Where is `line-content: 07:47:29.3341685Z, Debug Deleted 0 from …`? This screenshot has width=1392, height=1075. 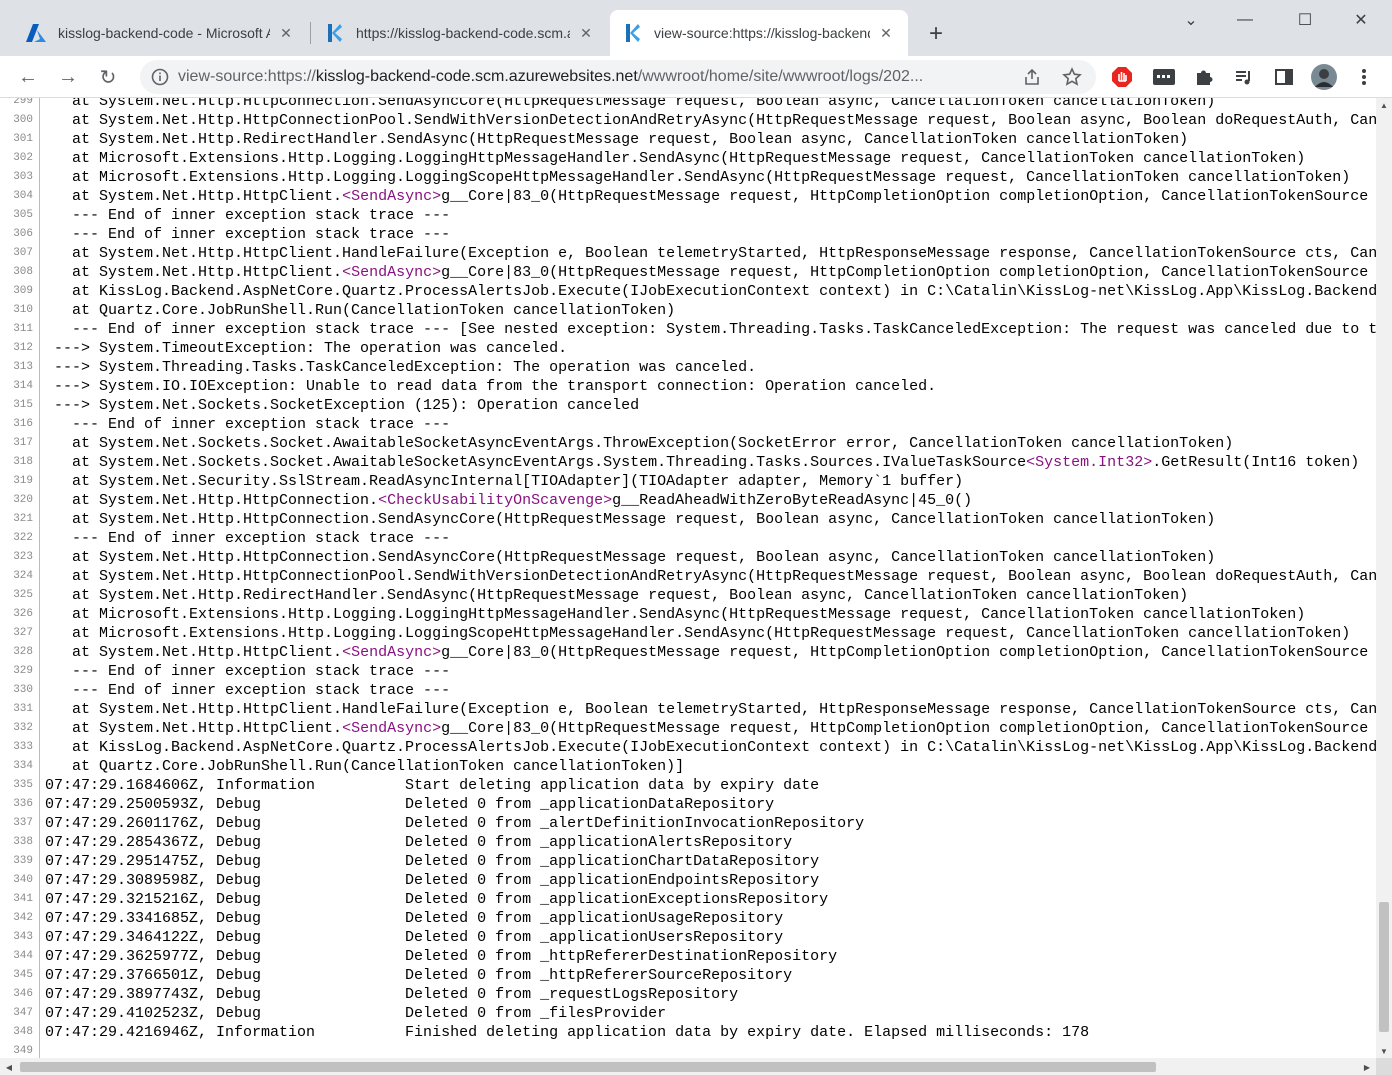 line-content: 07:47:29.3341685Z, Debug Deleted 0 from … is located at coordinates (414, 918).